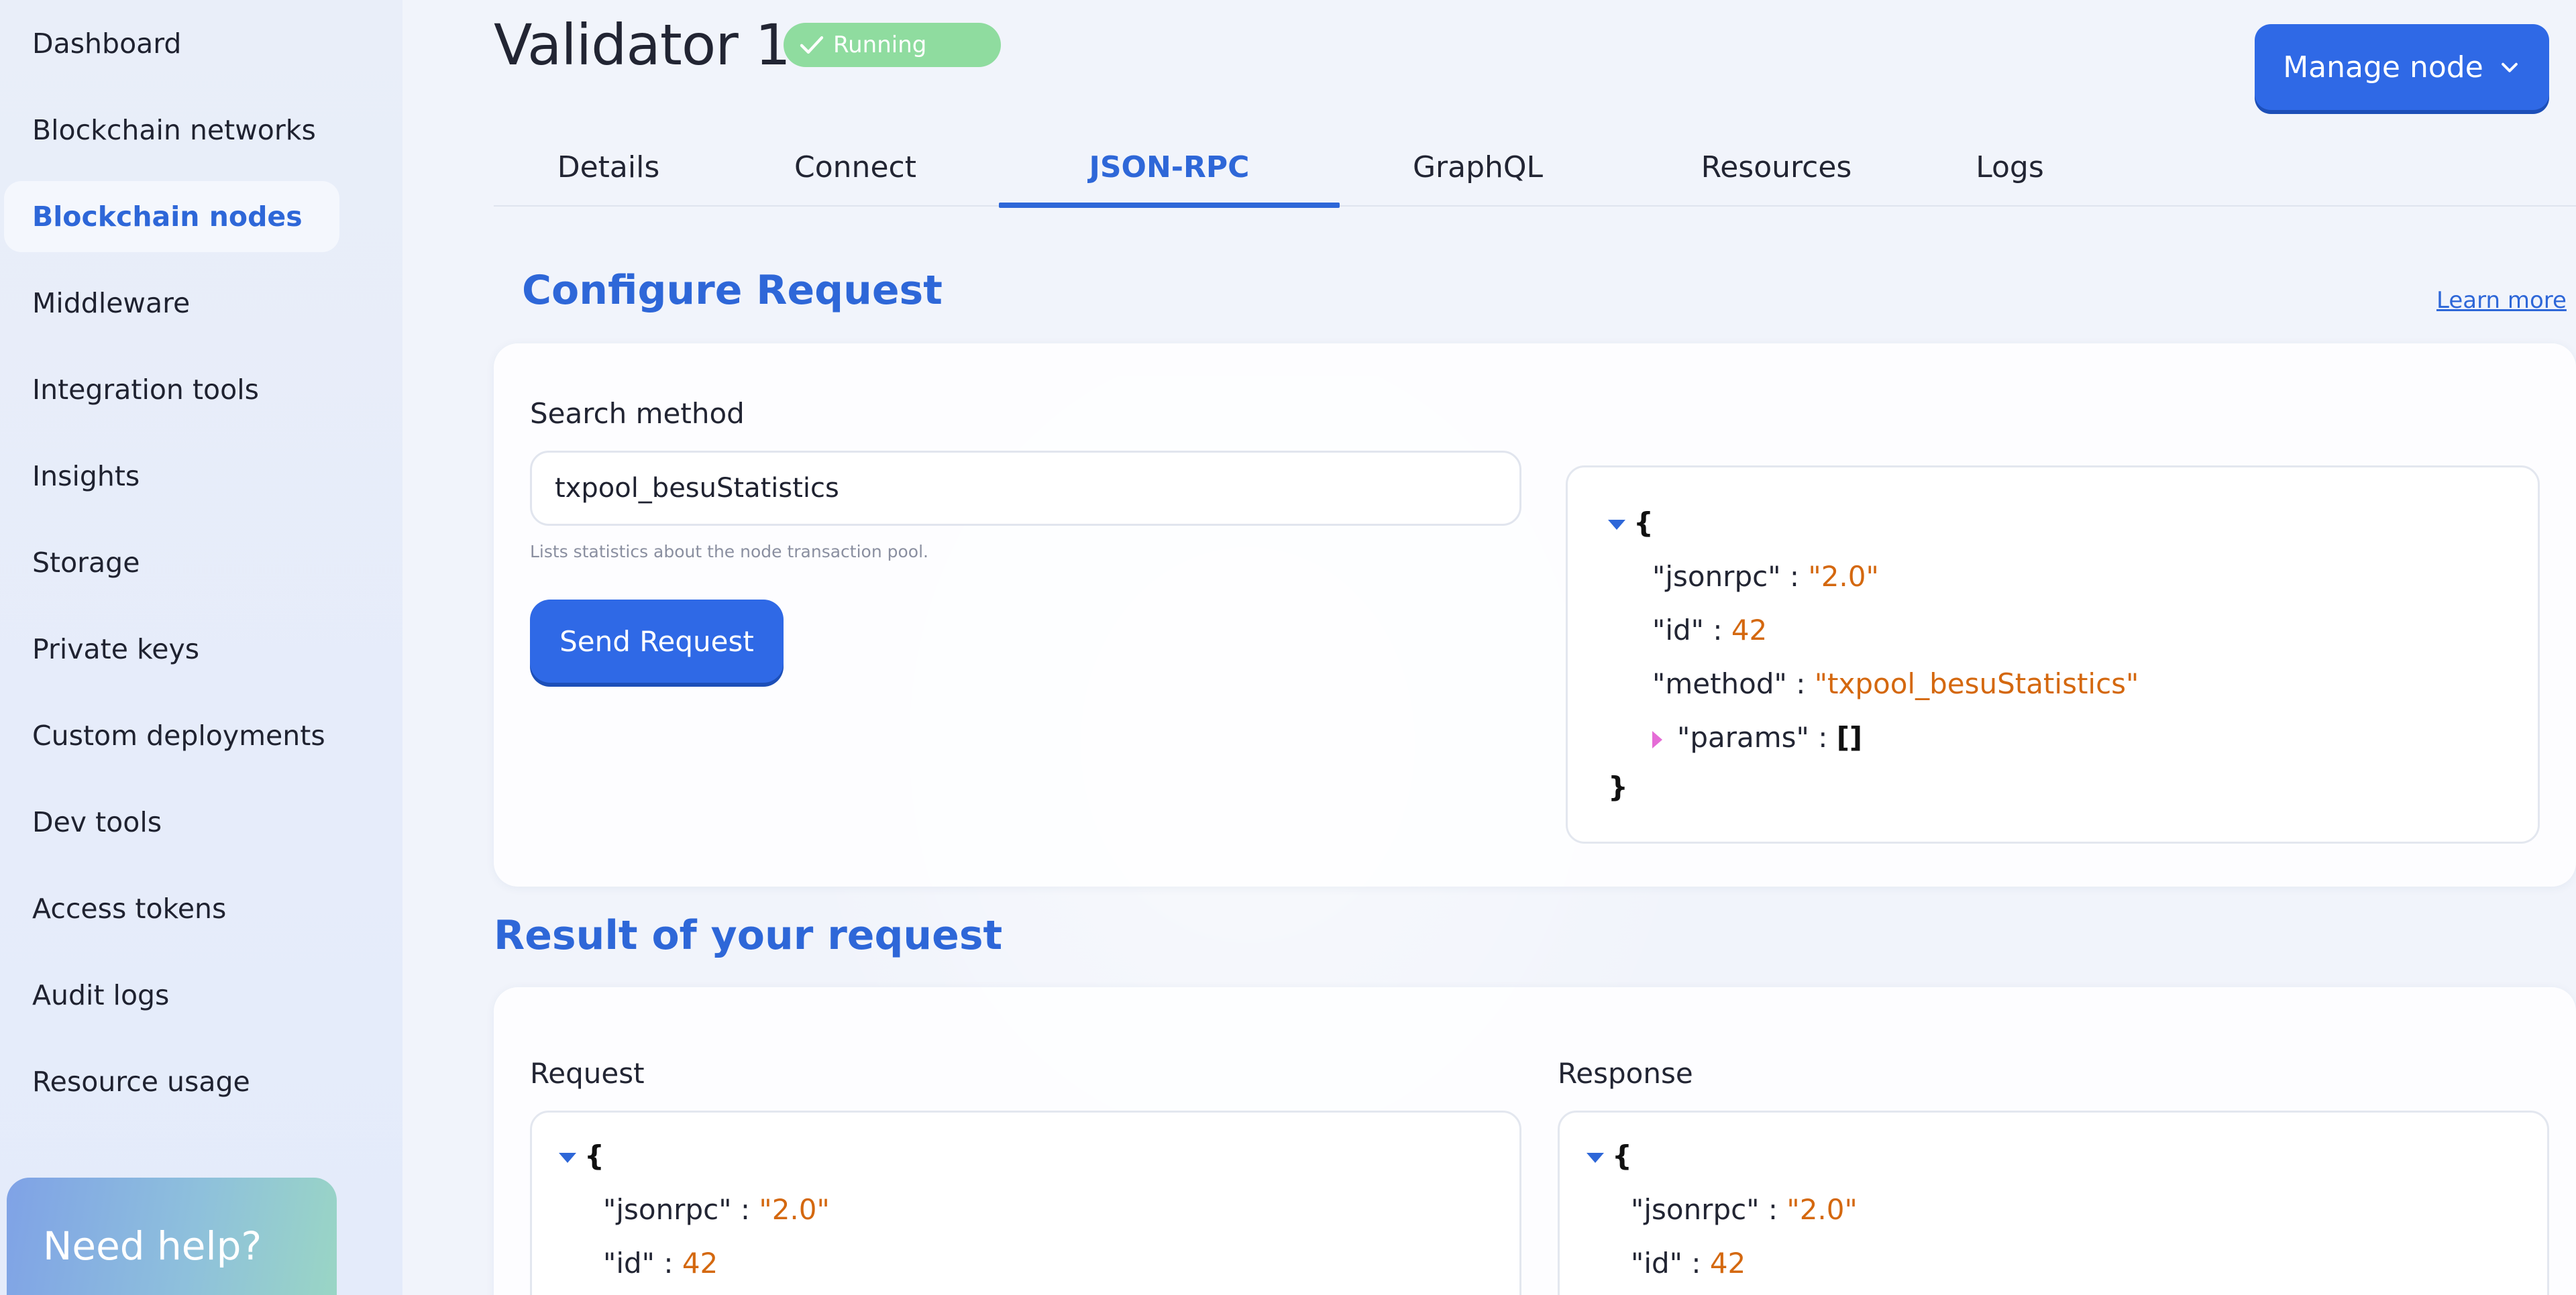 Image resolution: width=2576 pixels, height=1295 pixels. Describe the element at coordinates (145, 390) in the screenshot. I see `sidebar-item-label: Integration tools` at that location.